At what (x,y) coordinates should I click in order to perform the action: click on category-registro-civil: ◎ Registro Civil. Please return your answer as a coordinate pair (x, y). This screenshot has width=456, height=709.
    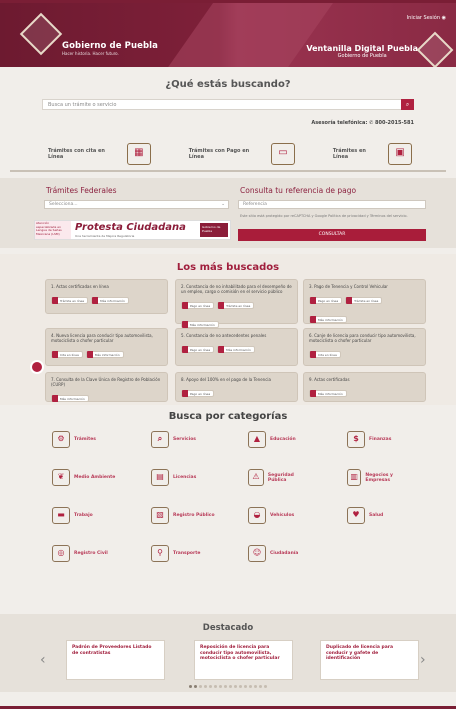
    Looking at the image, I should click on (80, 553).